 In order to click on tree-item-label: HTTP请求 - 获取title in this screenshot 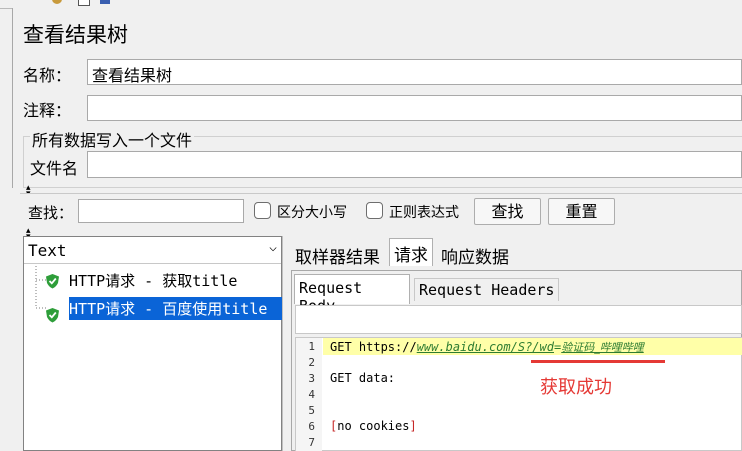, I will do `click(153, 281)`.